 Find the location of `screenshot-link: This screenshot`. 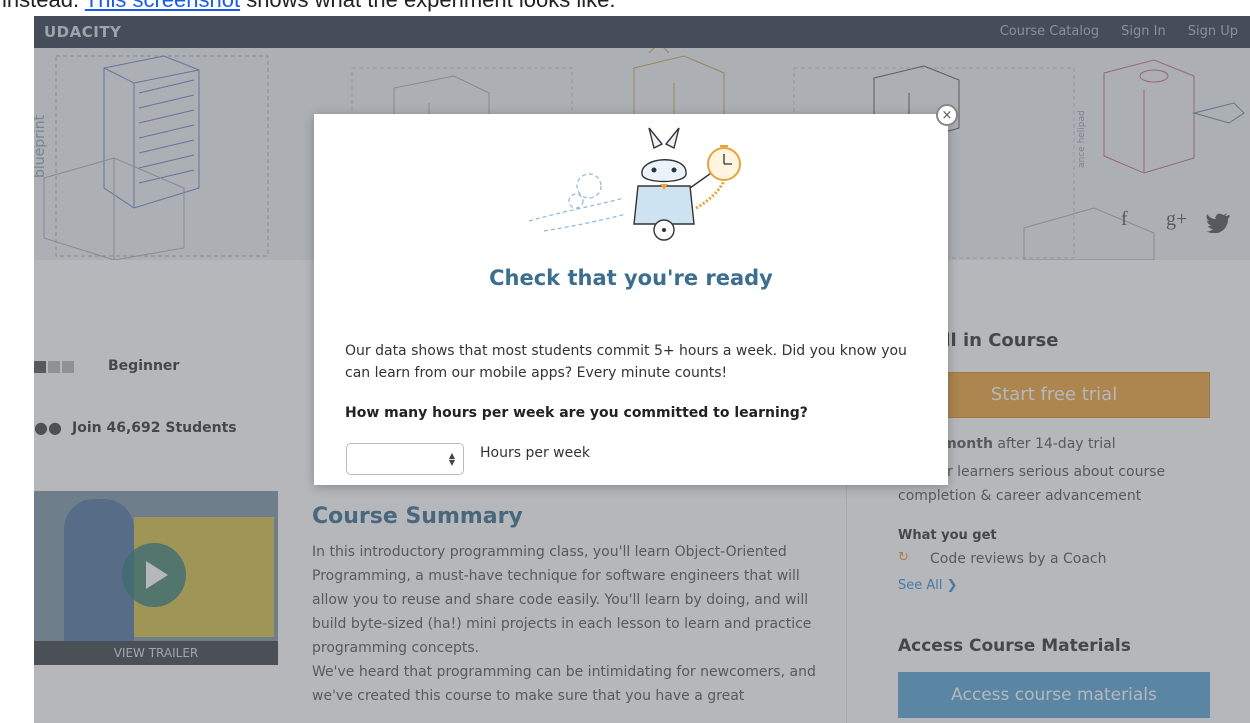

screenshot-link: This screenshot is located at coordinates (162, 6).